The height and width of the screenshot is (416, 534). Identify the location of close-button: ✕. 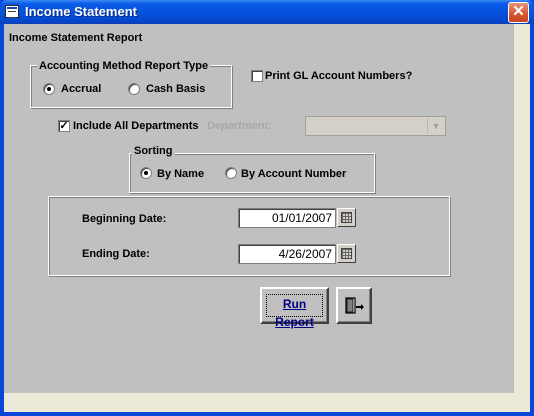
(518, 12).